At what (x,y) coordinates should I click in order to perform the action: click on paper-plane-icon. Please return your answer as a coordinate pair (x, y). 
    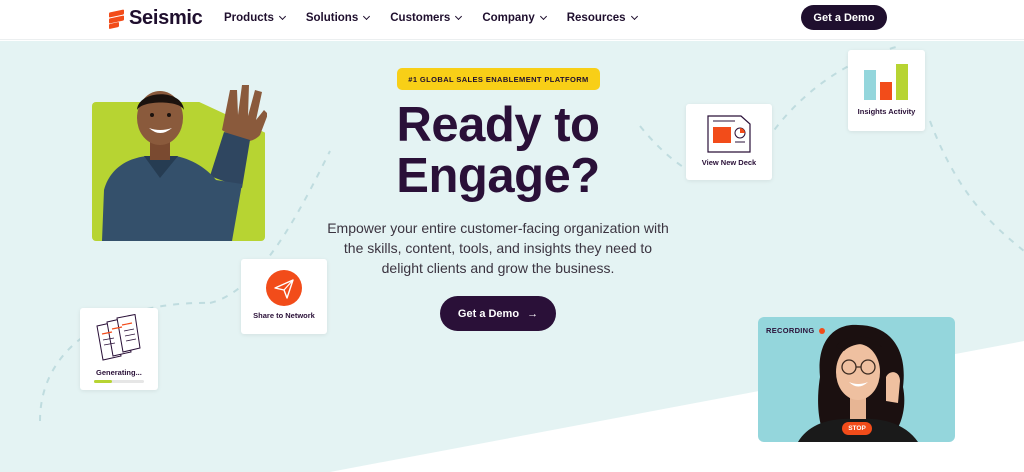
    Looking at the image, I should click on (284, 288).